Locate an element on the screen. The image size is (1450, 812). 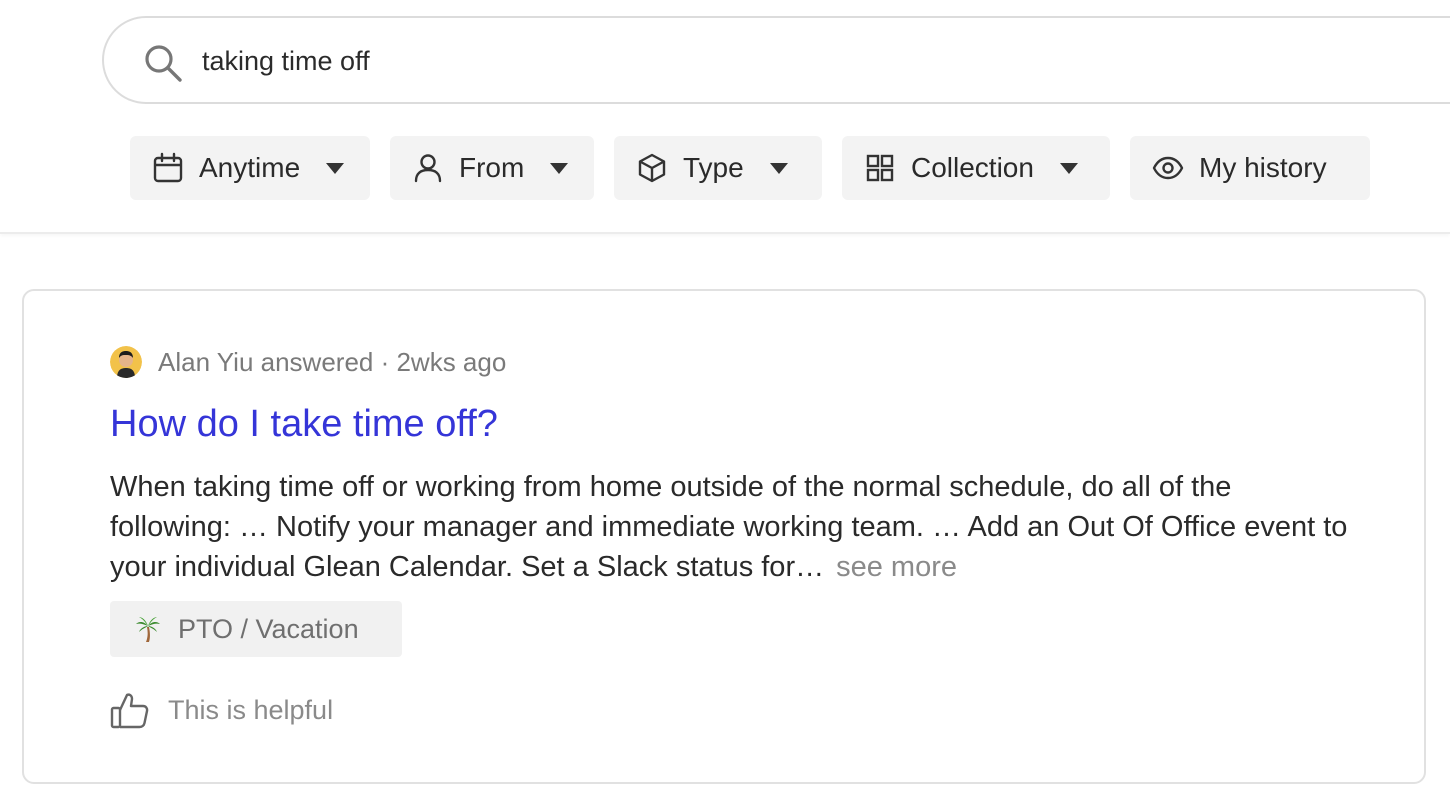
filter-type: Type is located at coordinates (718, 168).